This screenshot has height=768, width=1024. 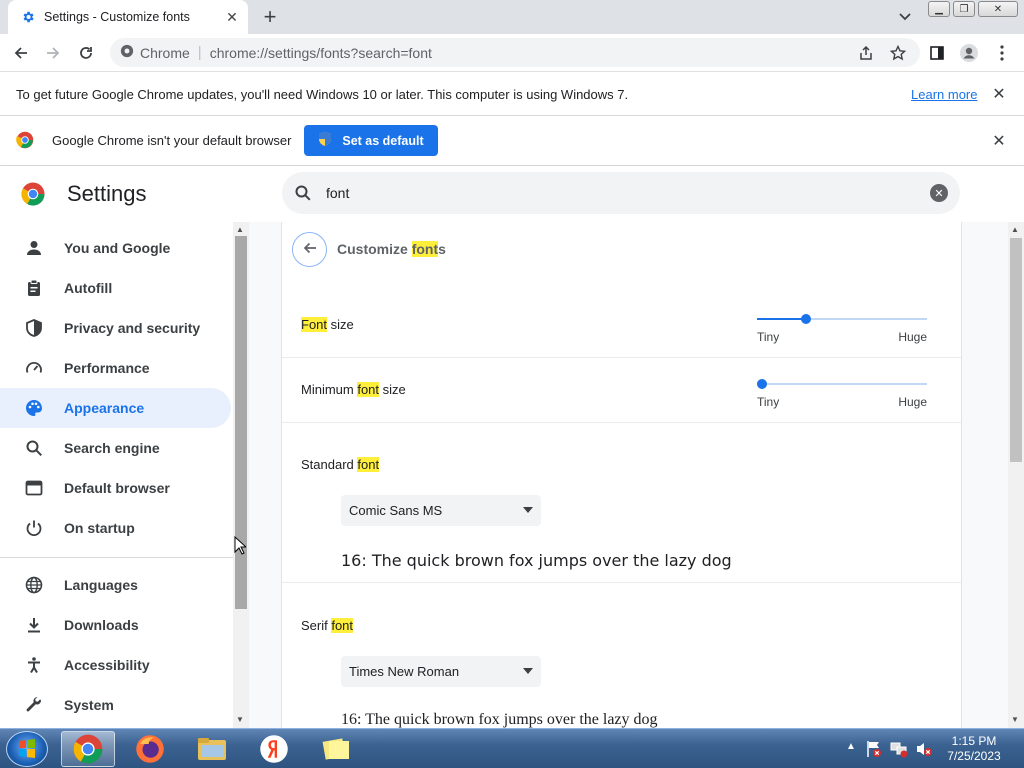 I want to click on main-scrollbar: ▲ ▼, so click(x=1016, y=475).